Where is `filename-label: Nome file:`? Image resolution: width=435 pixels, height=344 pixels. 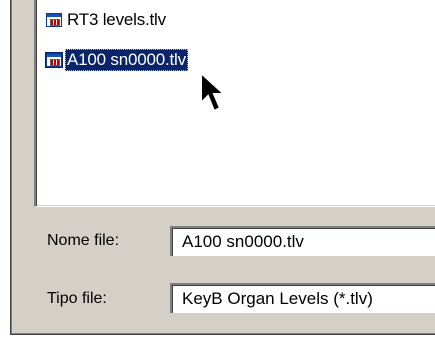 filename-label: Nome file: is located at coordinates (83, 240).